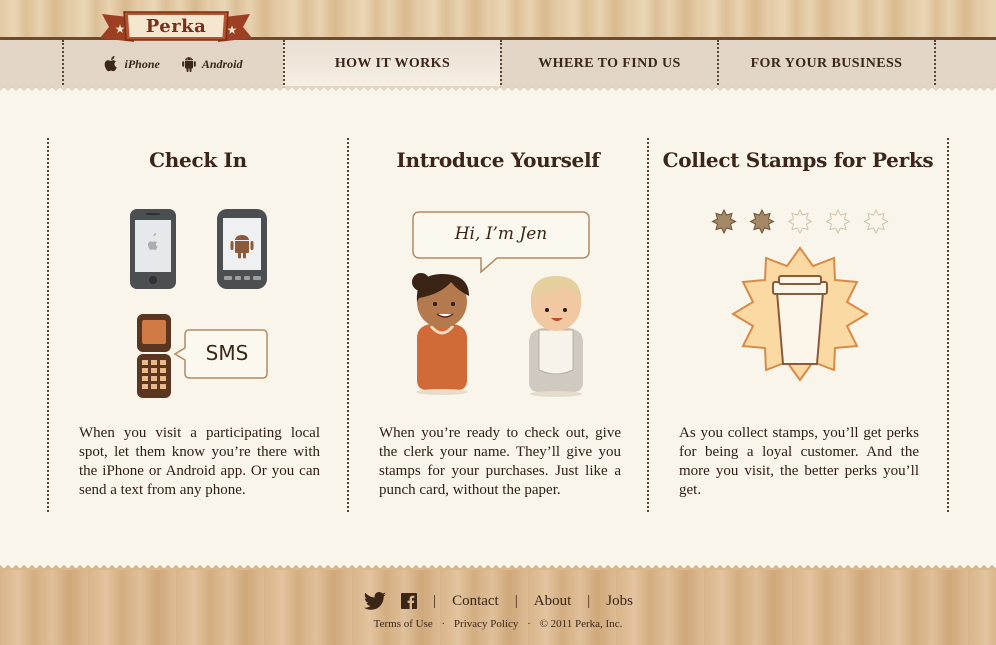 The height and width of the screenshot is (645, 996). What do you see at coordinates (800, 316) in the screenshot?
I see `coffee-cup-stamp-illustration` at bounding box center [800, 316].